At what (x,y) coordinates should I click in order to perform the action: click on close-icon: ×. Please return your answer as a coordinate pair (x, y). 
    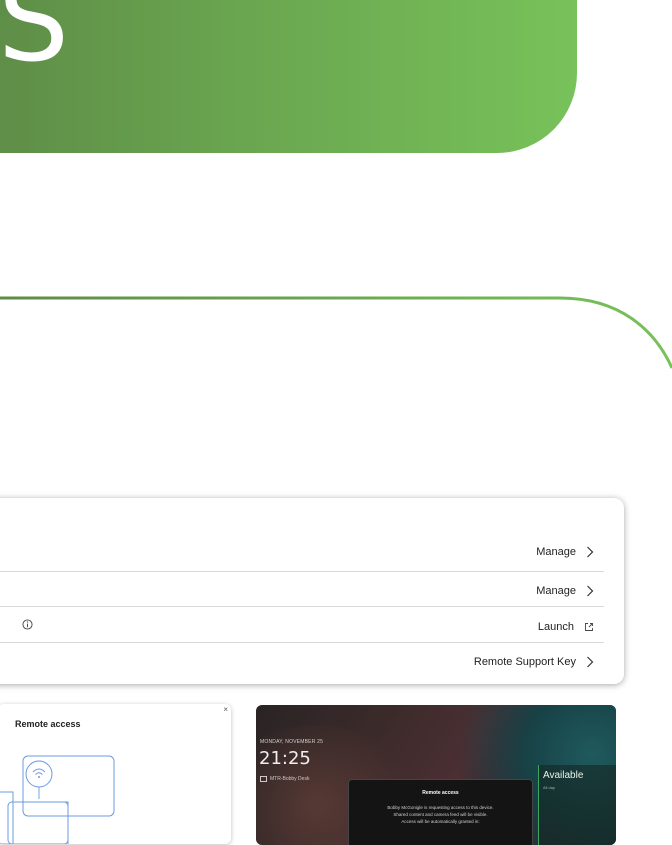
    Looking at the image, I should click on (225, 709).